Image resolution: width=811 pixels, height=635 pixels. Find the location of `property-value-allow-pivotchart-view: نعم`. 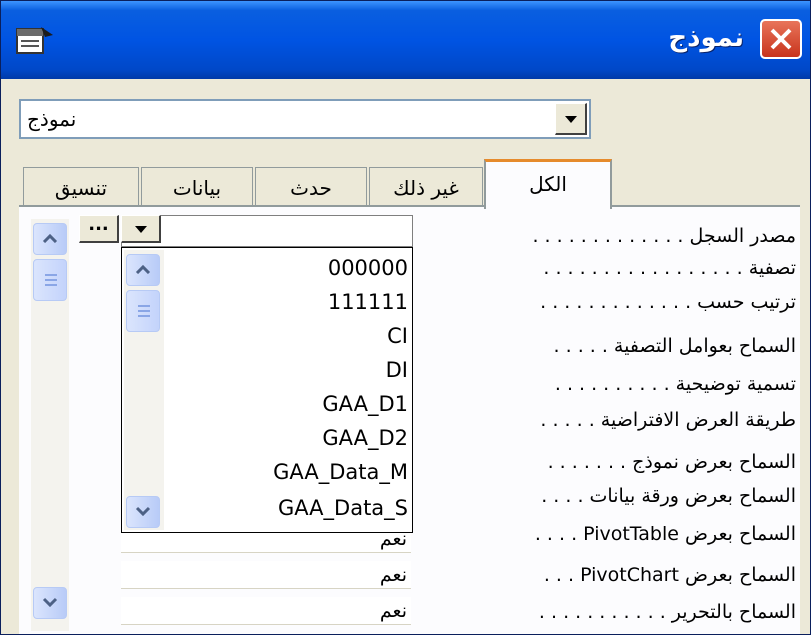

property-value-allow-pivotchart-view: نعم is located at coordinates (266, 575).